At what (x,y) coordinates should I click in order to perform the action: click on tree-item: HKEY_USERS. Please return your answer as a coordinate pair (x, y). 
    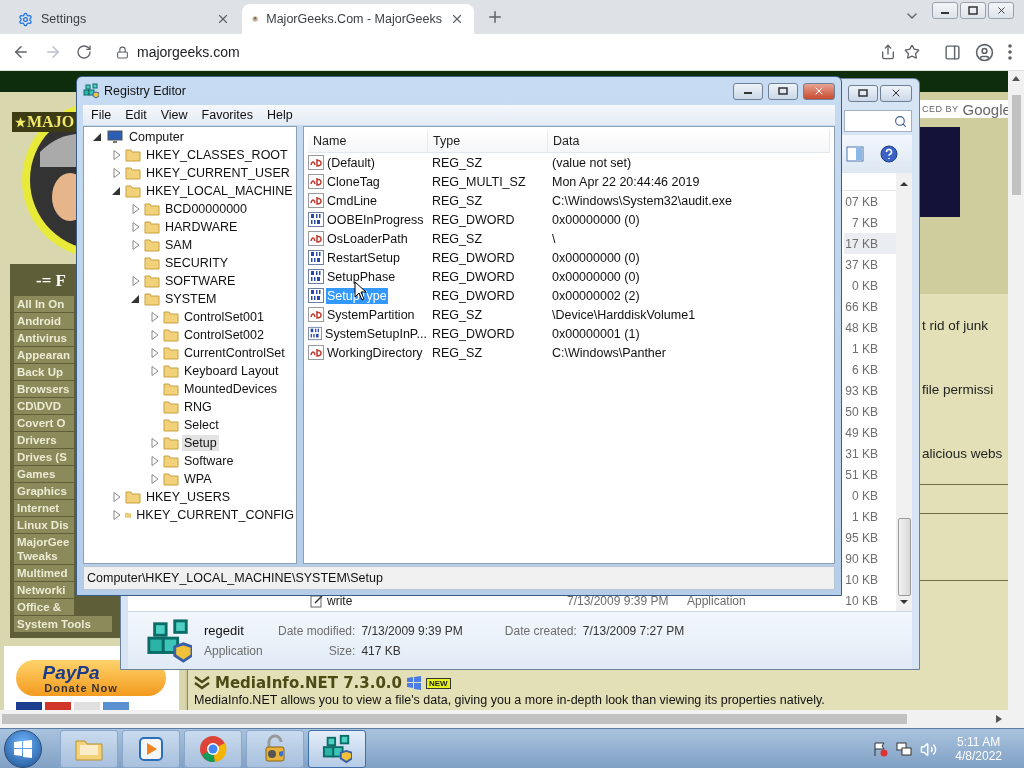
    Looking at the image, I should click on (188, 497).